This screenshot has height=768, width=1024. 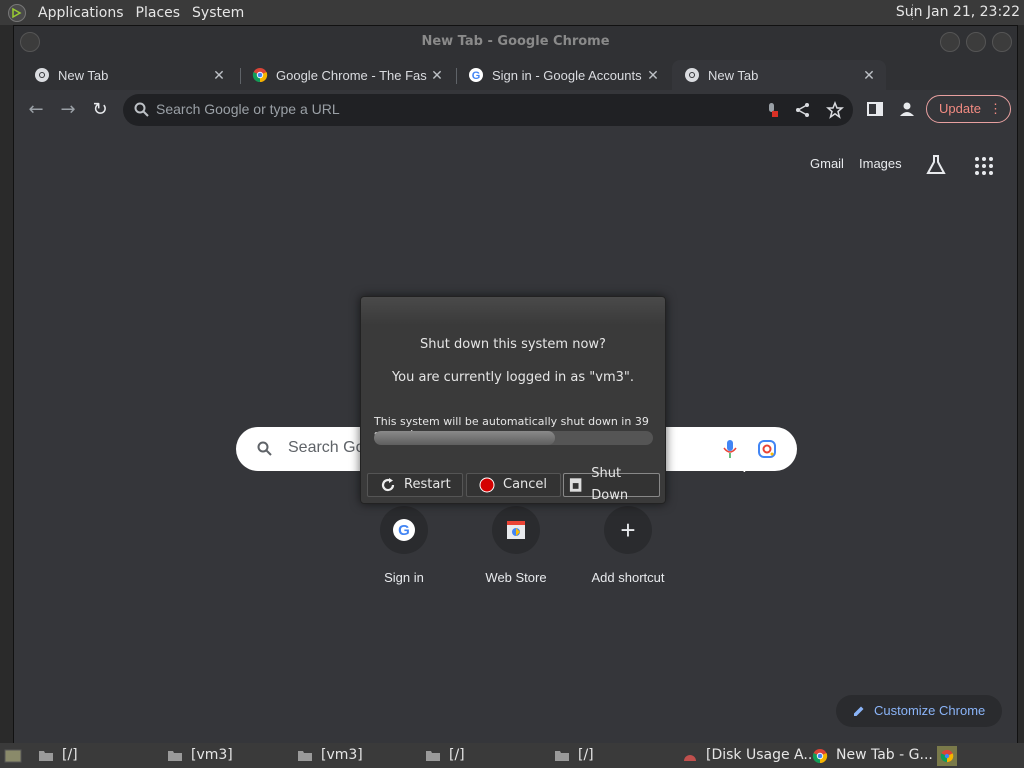 What do you see at coordinates (690, 758) in the screenshot?
I see `disk-usage-icon` at bounding box center [690, 758].